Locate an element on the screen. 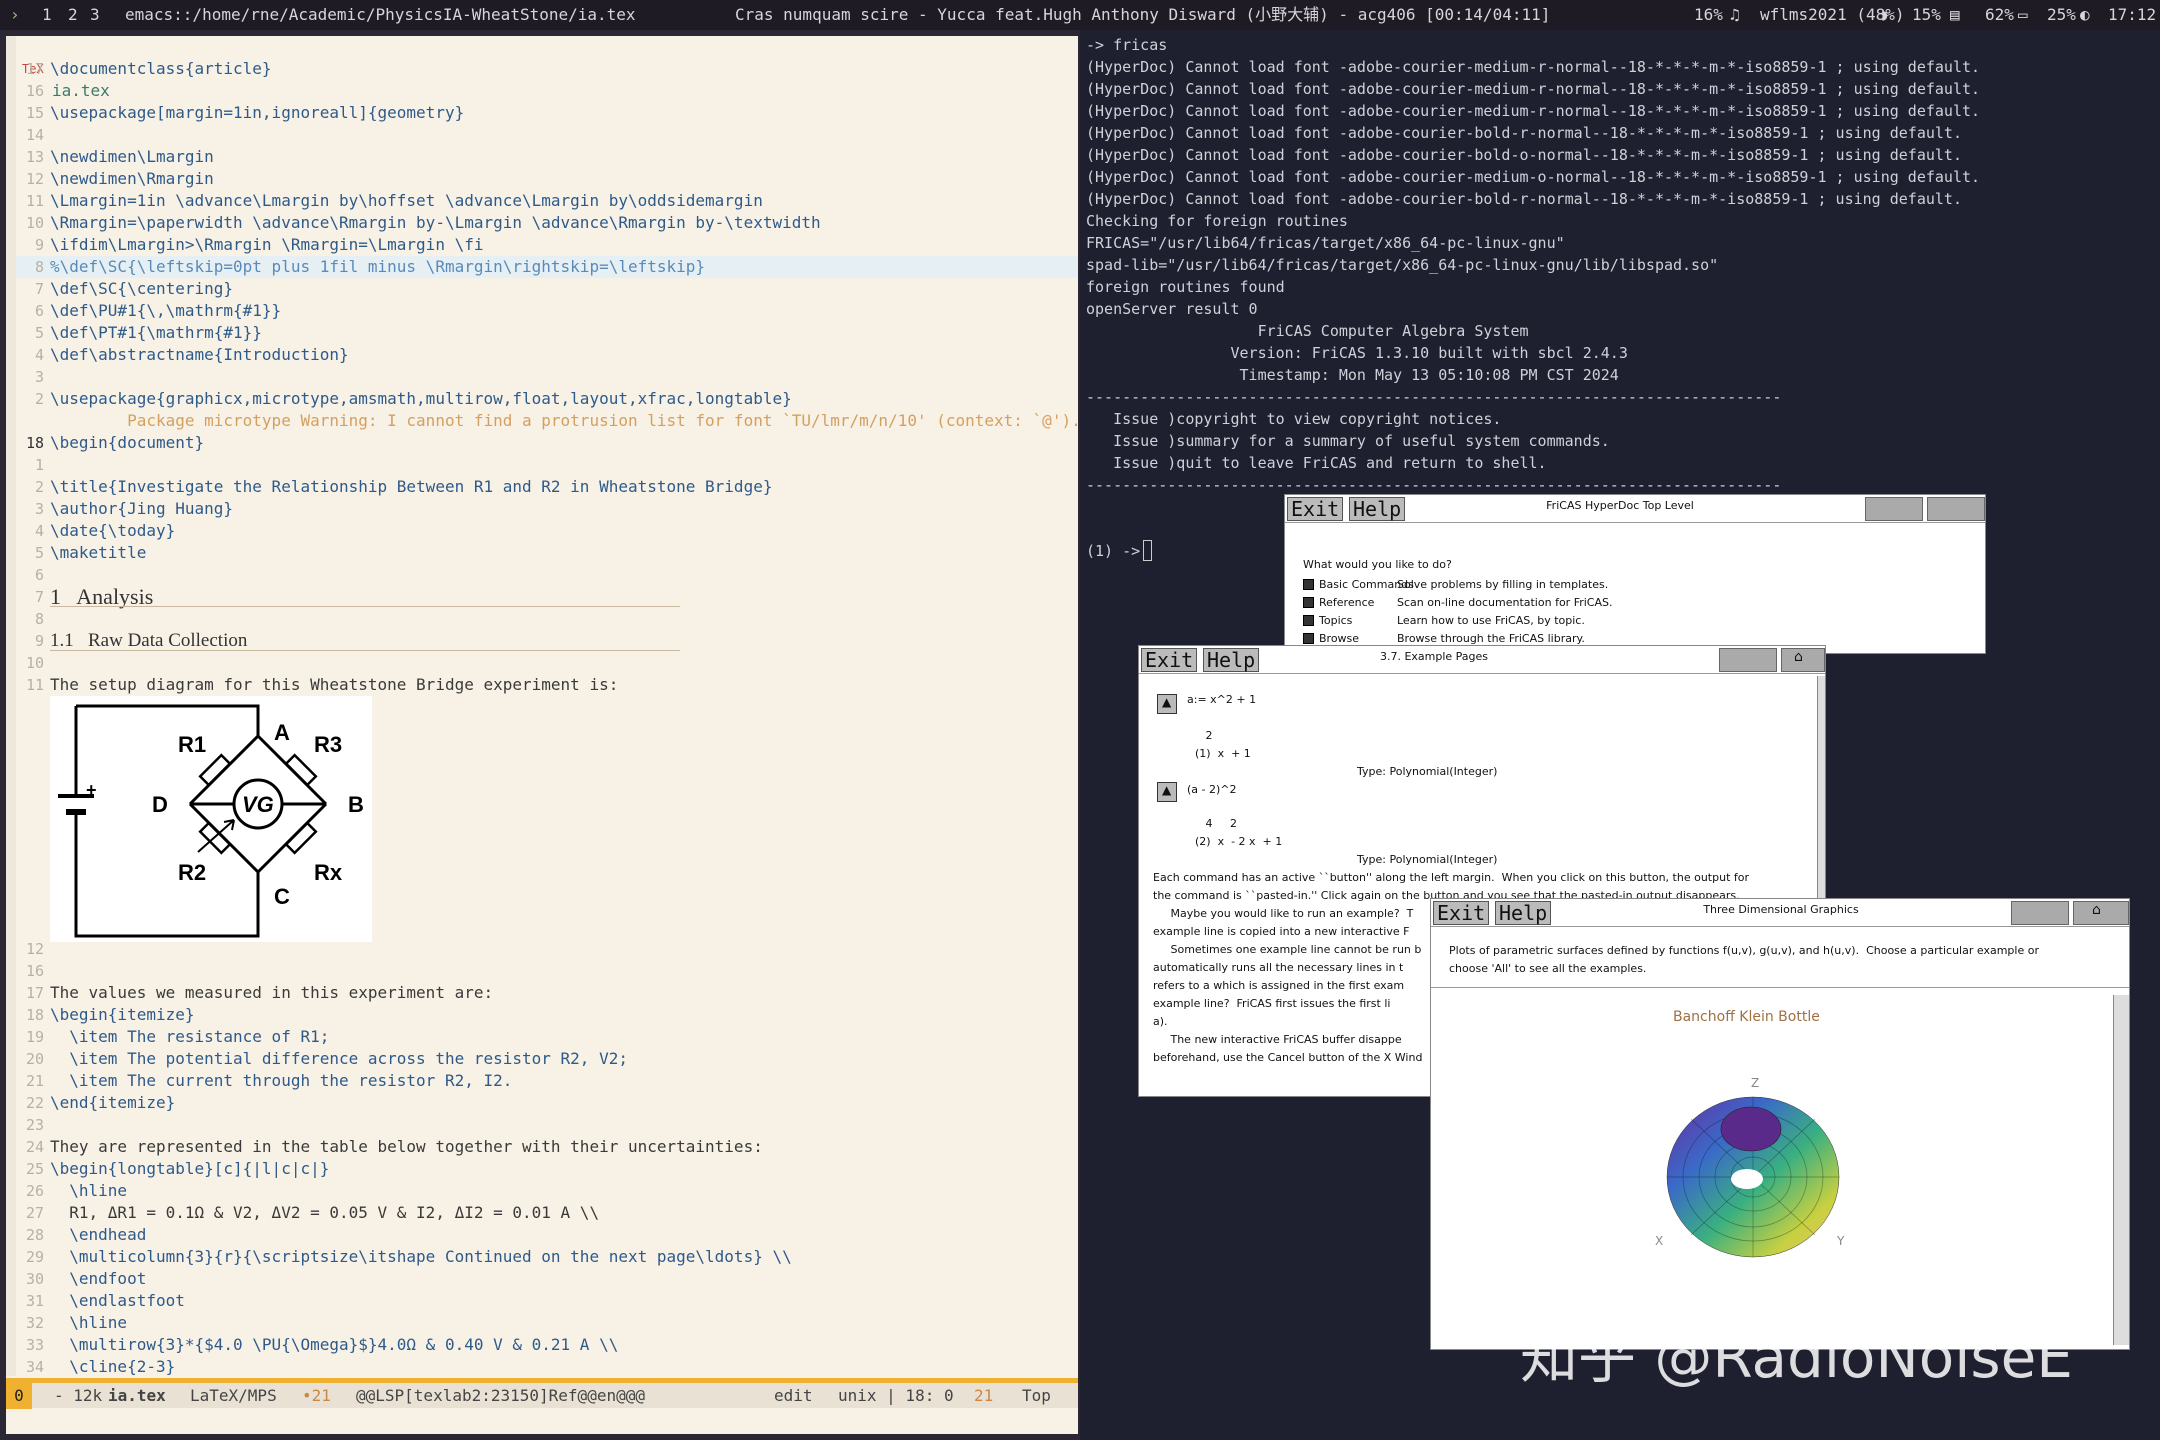 The height and width of the screenshot is (1440, 2160). code-line: 25 \begin{longtable}[c]{|l|c|c|} is located at coordinates (542, 1169).